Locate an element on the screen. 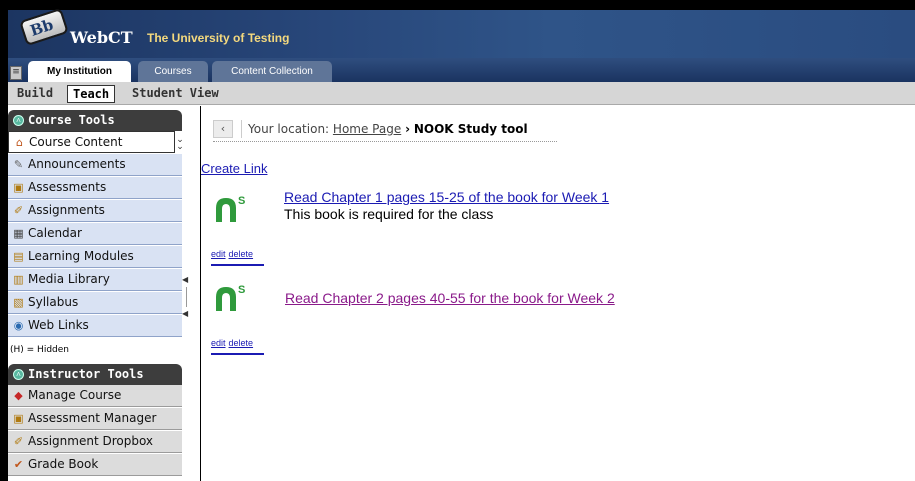 This screenshot has height=481, width=915. course-tools-title: Course Tools is located at coordinates (71, 120).